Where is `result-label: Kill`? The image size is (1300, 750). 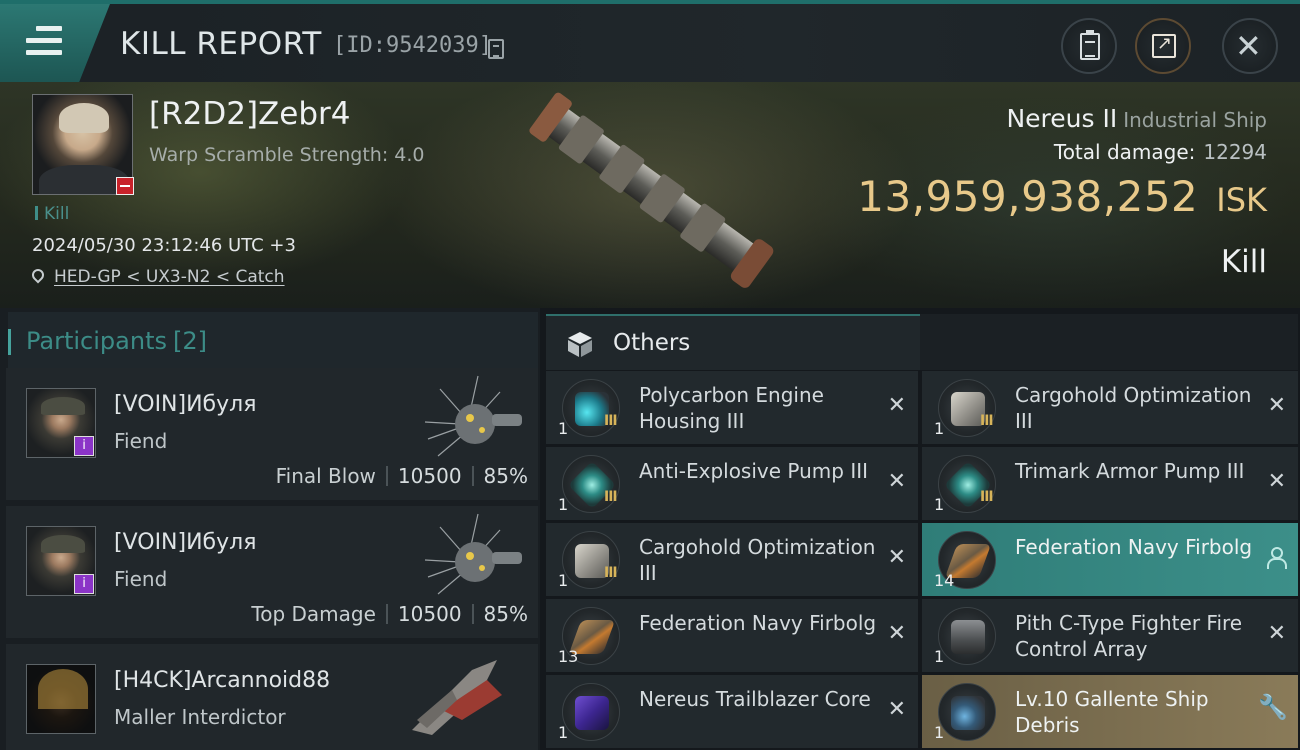
result-label: Kill is located at coordinates (1243, 262).